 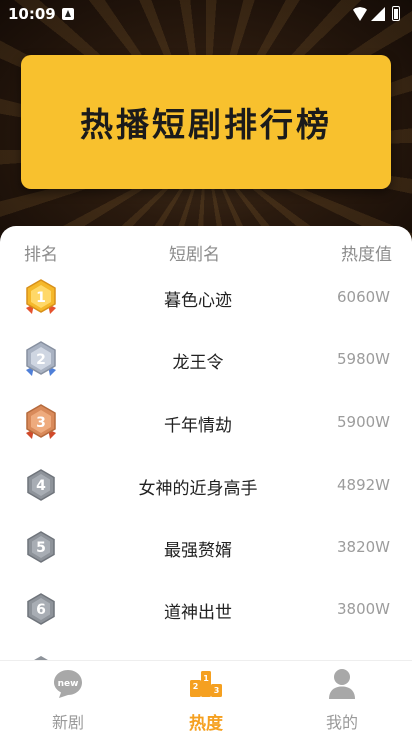 I want to click on ranking-row: 5 最强赘婿 3820W, so click(x=206, y=548).